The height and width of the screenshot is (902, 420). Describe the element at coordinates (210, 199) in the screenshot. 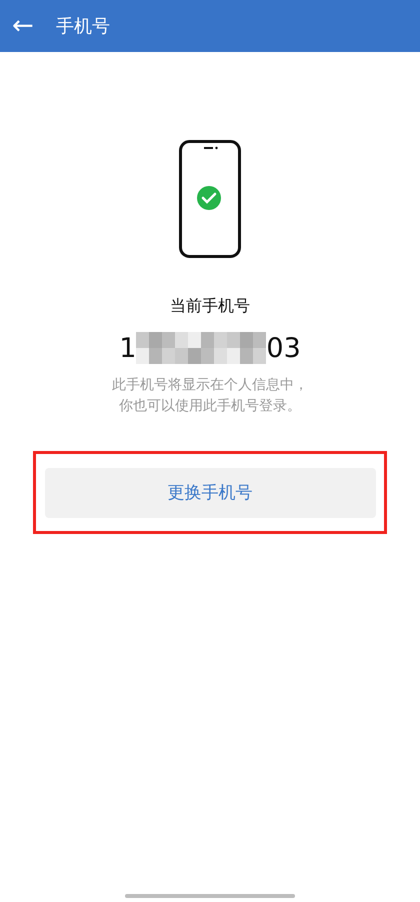

I see `phone-check-icon` at that location.